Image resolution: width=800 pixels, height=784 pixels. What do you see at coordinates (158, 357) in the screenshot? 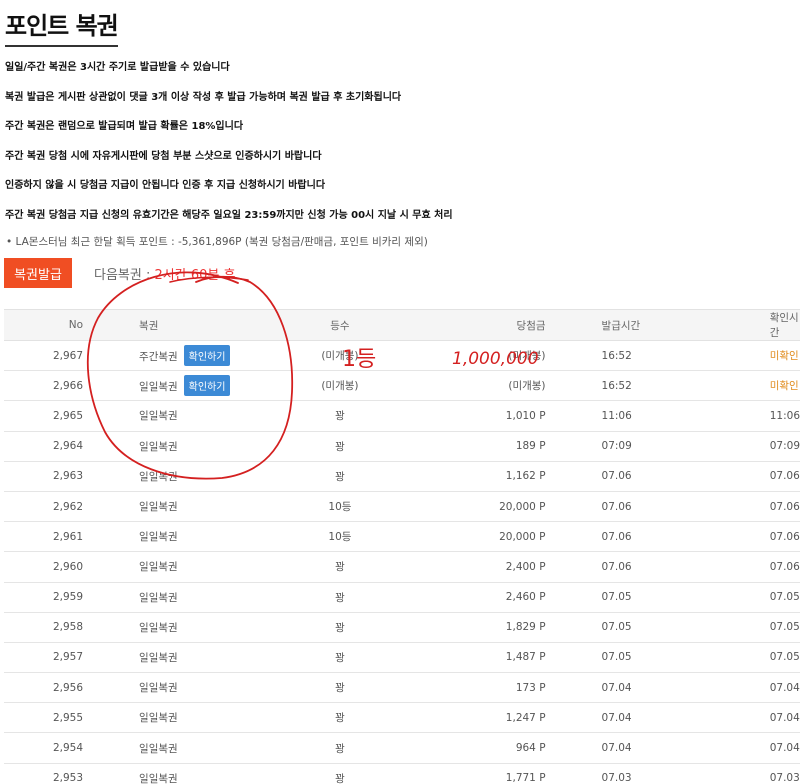
I see `row-ticket: 주간복권` at bounding box center [158, 357].